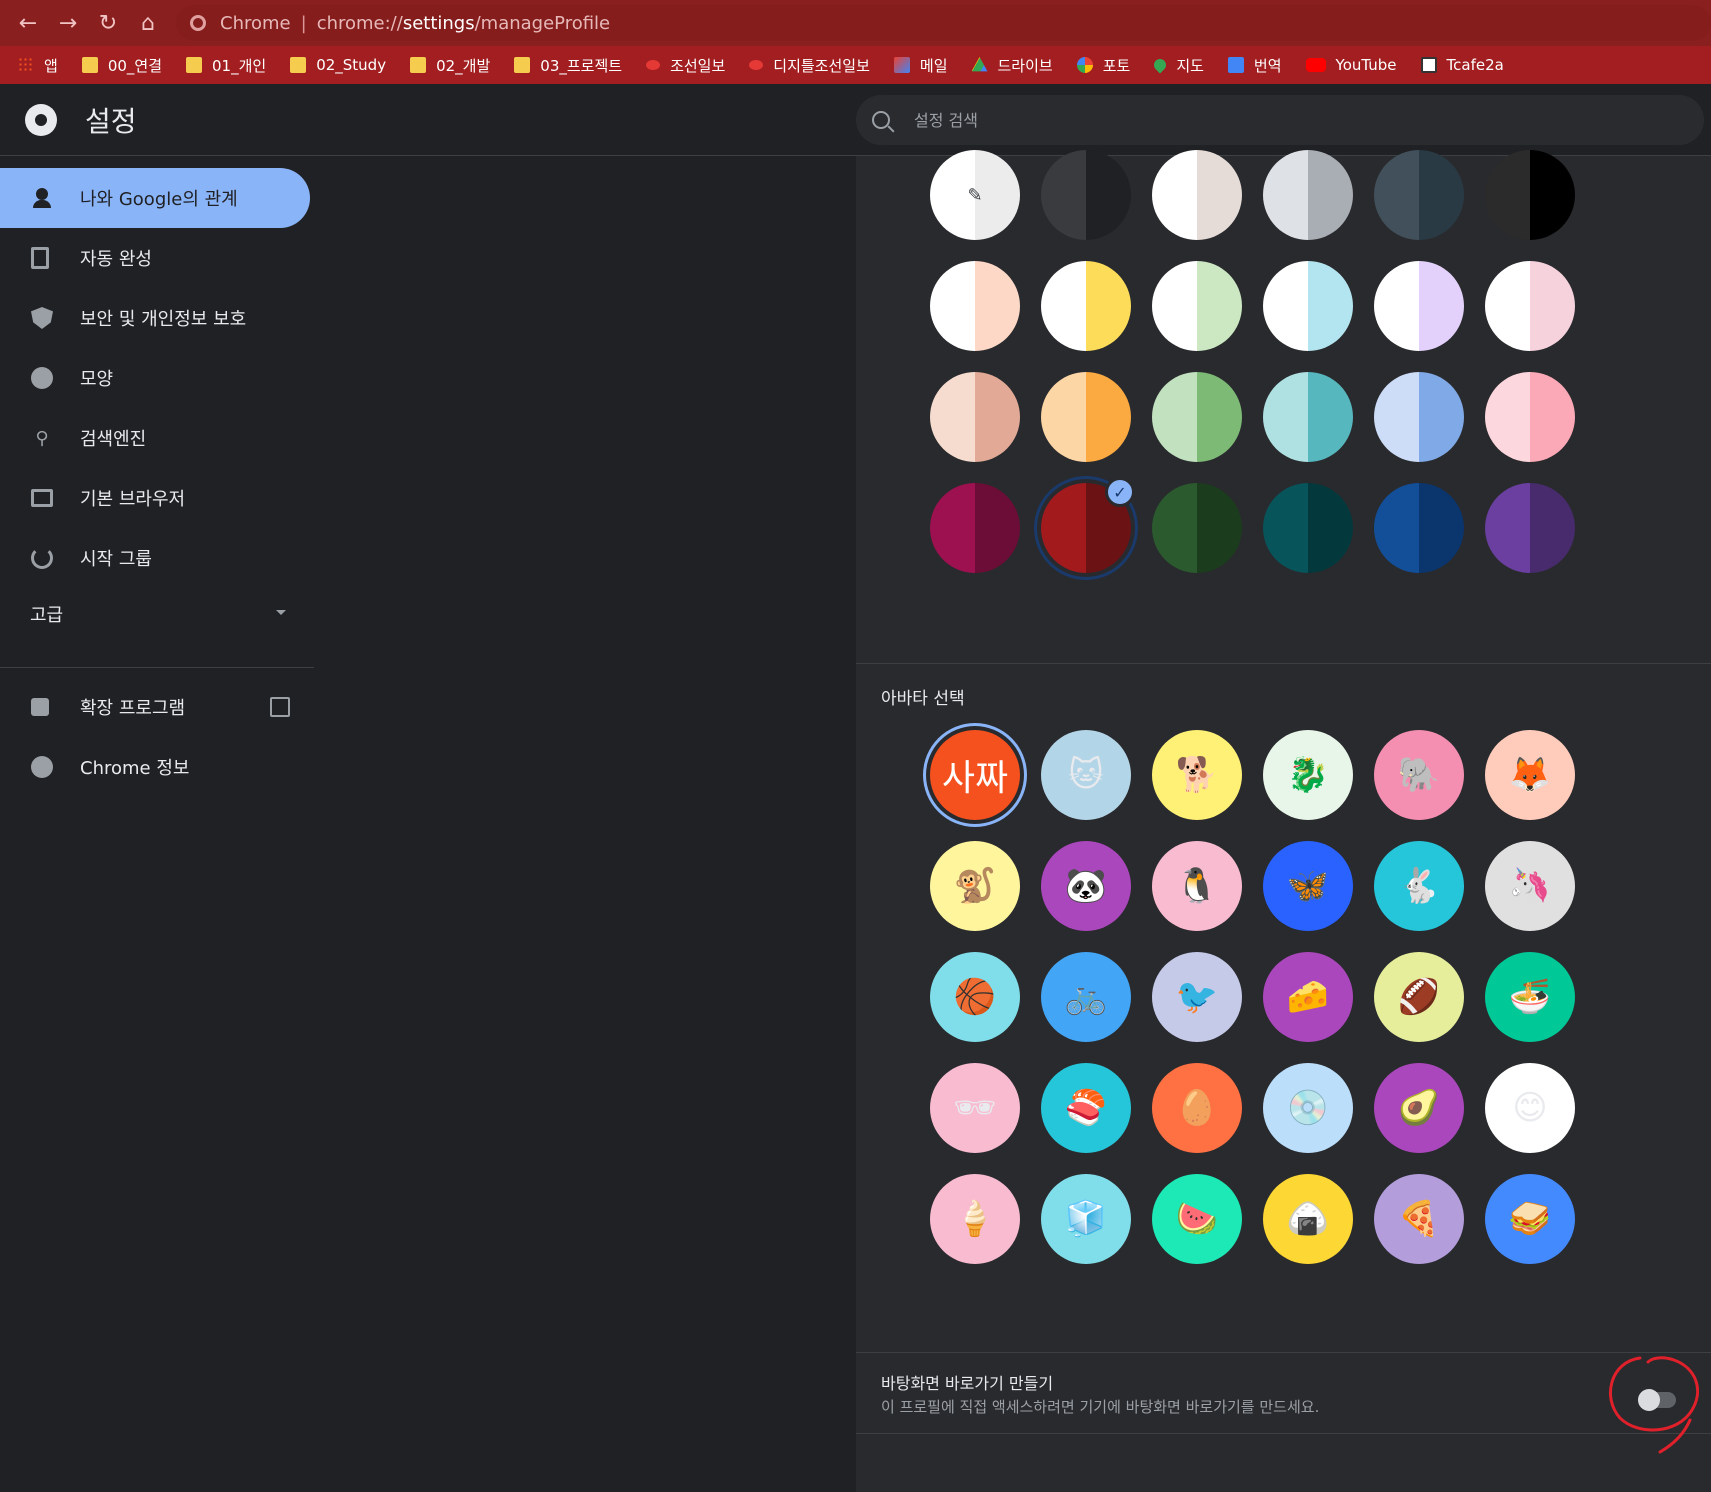 Image resolution: width=1711 pixels, height=1492 pixels. I want to click on sidebar-item-label: 시작 그룹, so click(116, 559).